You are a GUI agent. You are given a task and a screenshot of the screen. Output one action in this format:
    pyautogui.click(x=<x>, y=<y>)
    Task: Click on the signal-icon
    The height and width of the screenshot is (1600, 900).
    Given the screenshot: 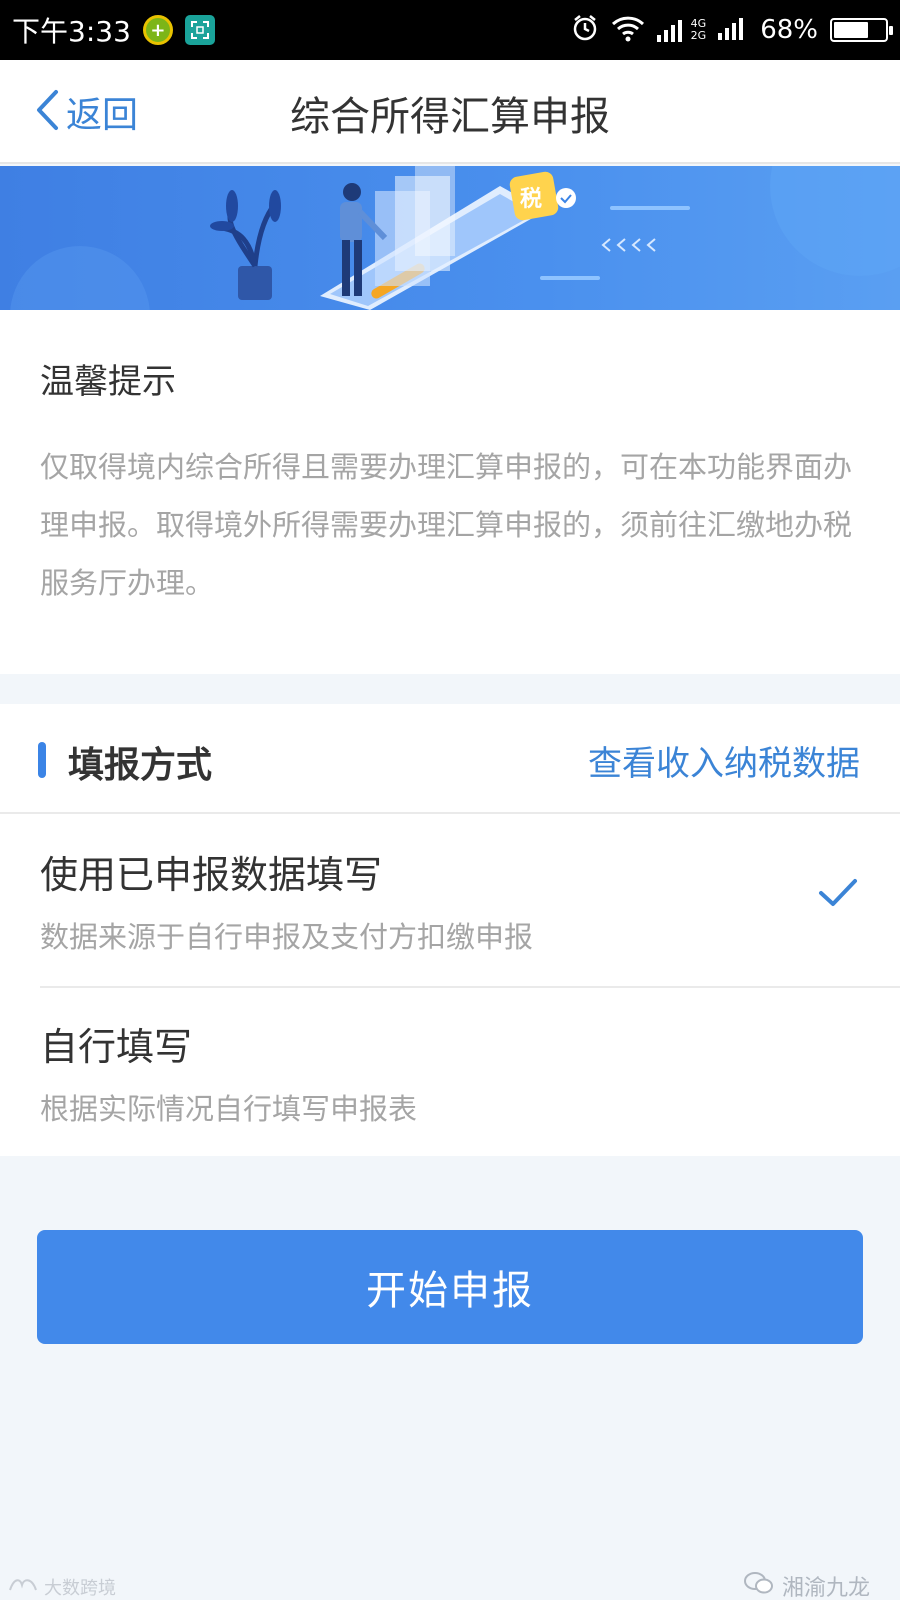 What is the action you would take?
    pyautogui.click(x=733, y=30)
    